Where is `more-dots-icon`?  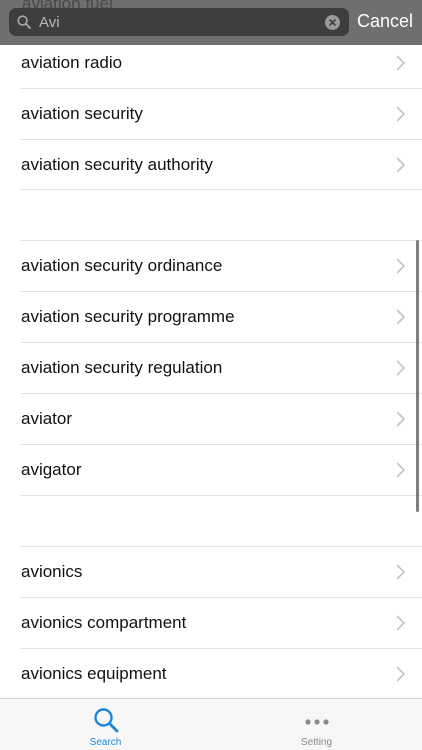 more-dots-icon is located at coordinates (317, 722).